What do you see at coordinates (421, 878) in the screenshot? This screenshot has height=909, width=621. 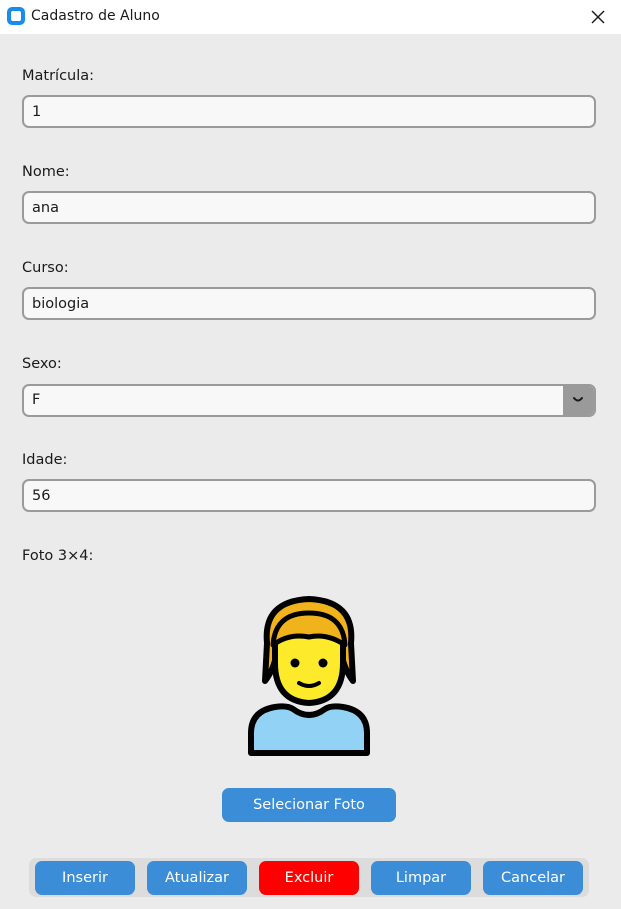 I see `clear-button: Limpar` at bounding box center [421, 878].